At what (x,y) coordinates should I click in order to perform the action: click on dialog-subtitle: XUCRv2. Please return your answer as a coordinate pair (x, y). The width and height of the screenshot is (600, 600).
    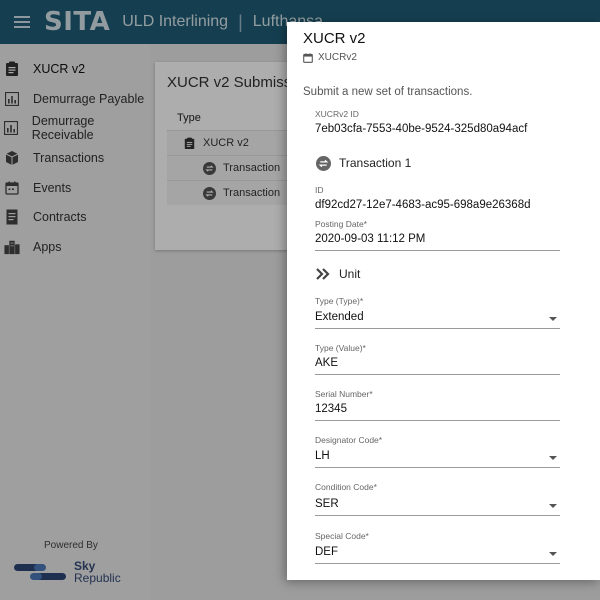
    Looking at the image, I should click on (330, 57).